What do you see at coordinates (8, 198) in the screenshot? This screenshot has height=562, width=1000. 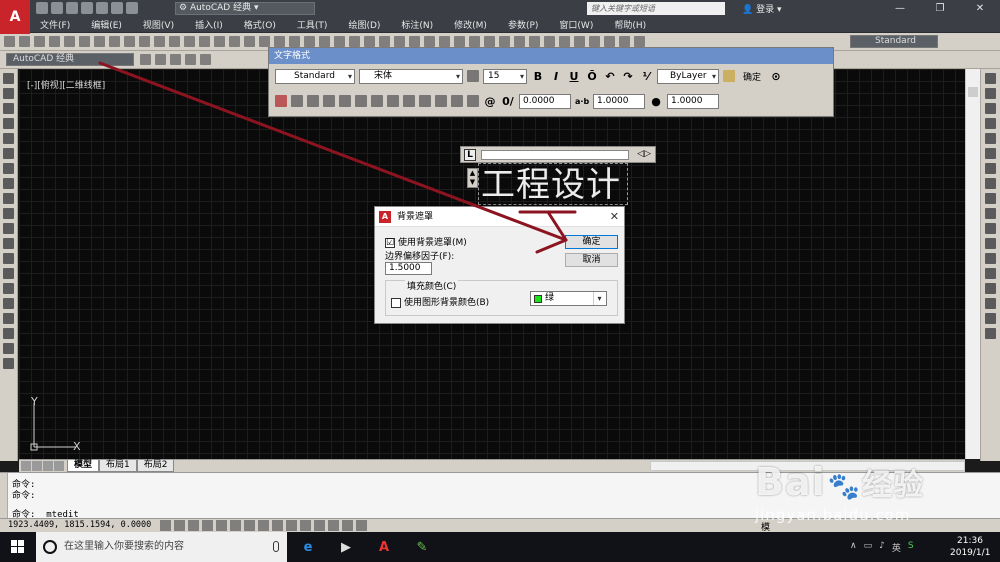 I see `spline-icon` at bounding box center [8, 198].